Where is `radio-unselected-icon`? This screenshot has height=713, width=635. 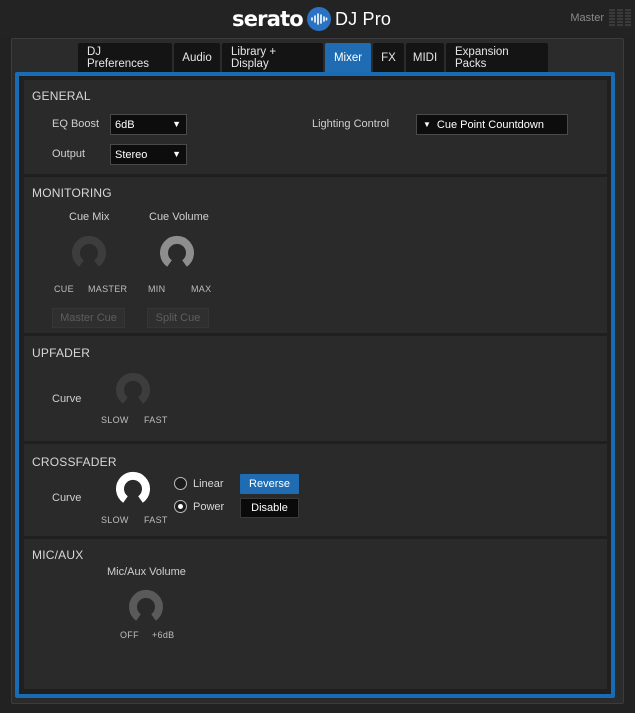 radio-unselected-icon is located at coordinates (180, 483).